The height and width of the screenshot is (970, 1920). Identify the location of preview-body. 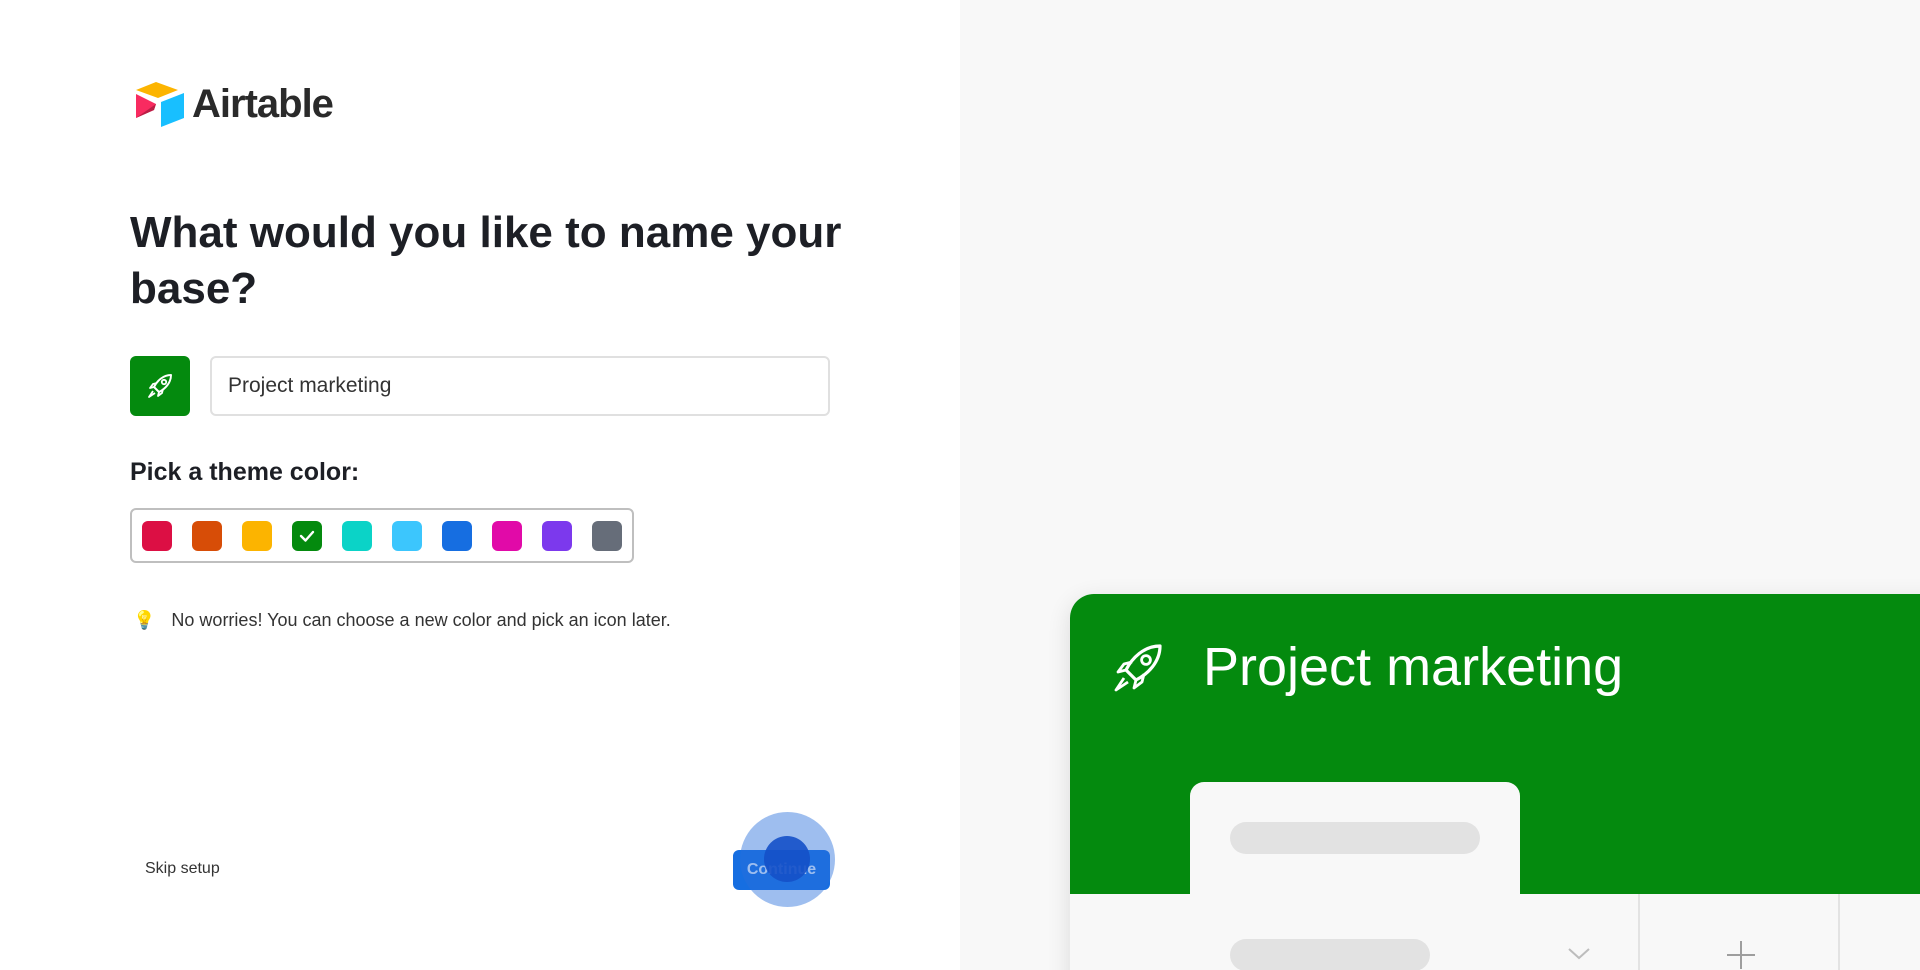
(1495, 932).